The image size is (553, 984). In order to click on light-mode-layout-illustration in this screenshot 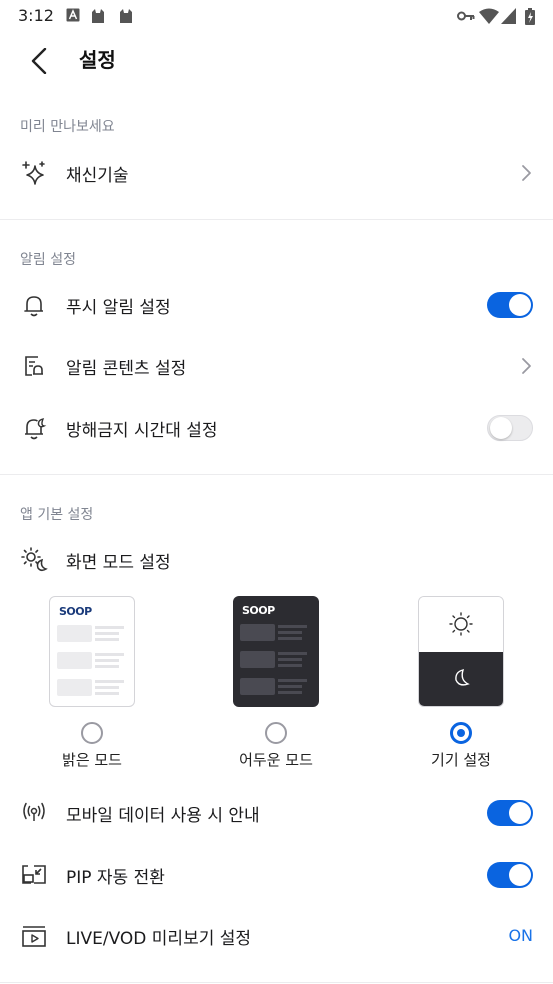, I will do `click(90, 660)`.